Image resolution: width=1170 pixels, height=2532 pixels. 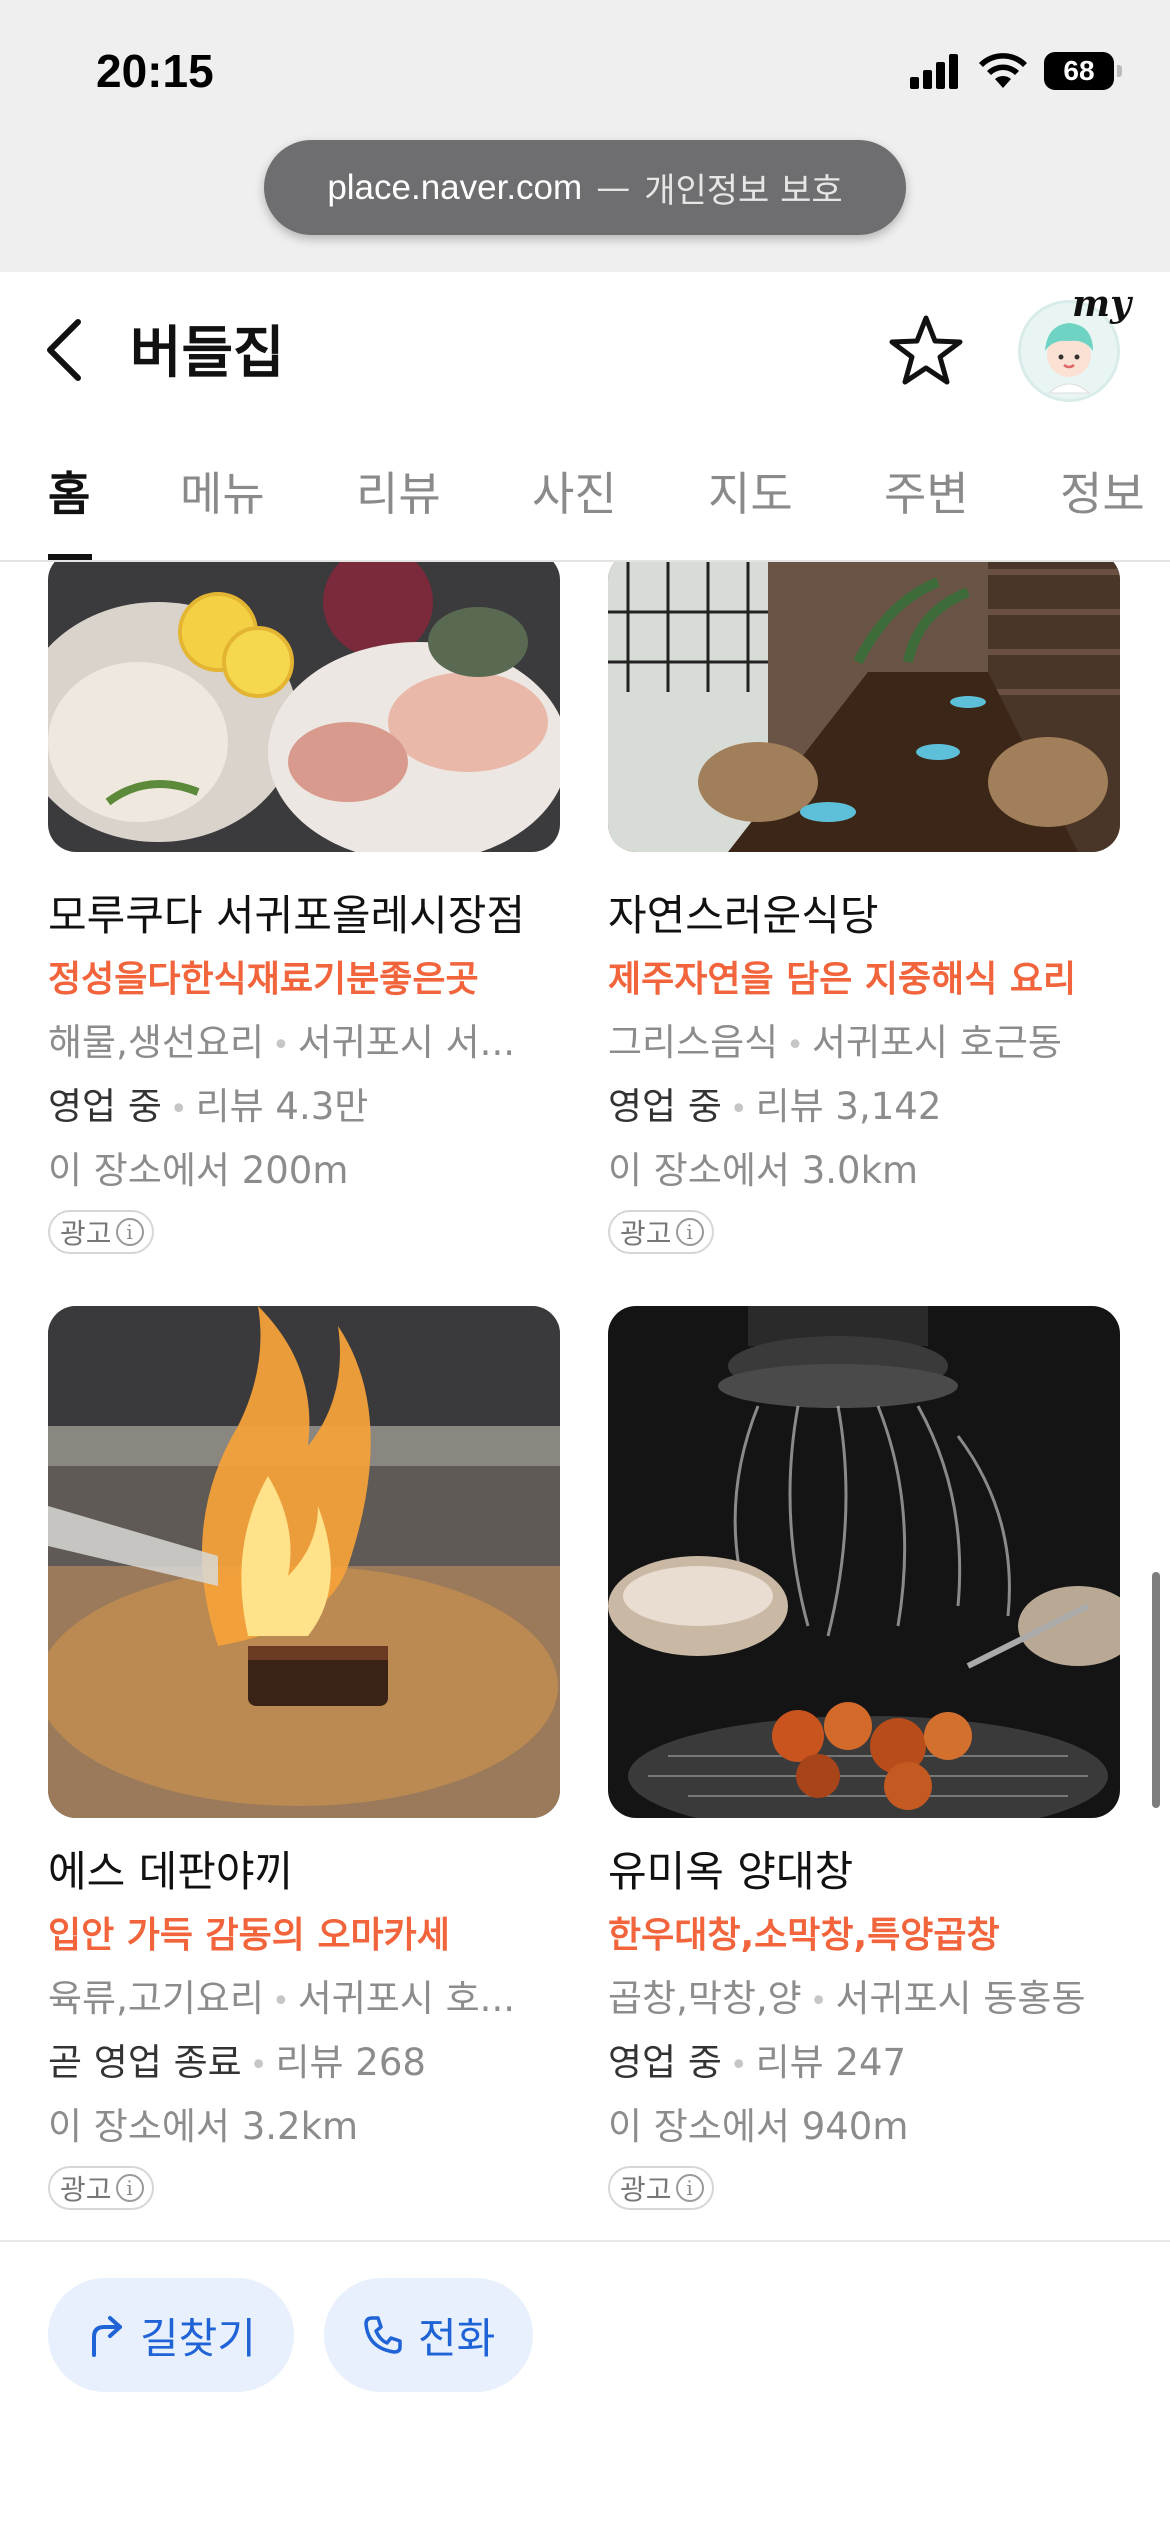 What do you see at coordinates (1074, 342) in the screenshot?
I see `my-profile-avatar: my` at bounding box center [1074, 342].